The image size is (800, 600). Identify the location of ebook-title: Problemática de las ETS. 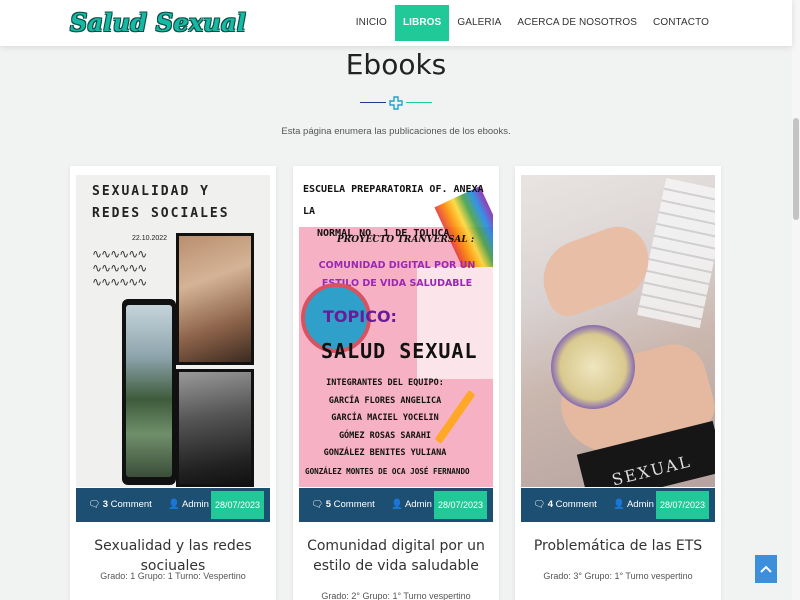
(618, 546).